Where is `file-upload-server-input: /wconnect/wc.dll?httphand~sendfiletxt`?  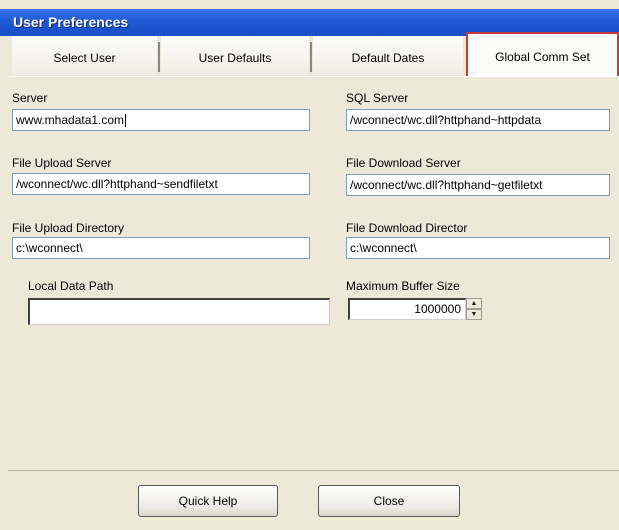
file-upload-server-input: /wconnect/wc.dll?httphand~sendfiletxt is located at coordinates (161, 184).